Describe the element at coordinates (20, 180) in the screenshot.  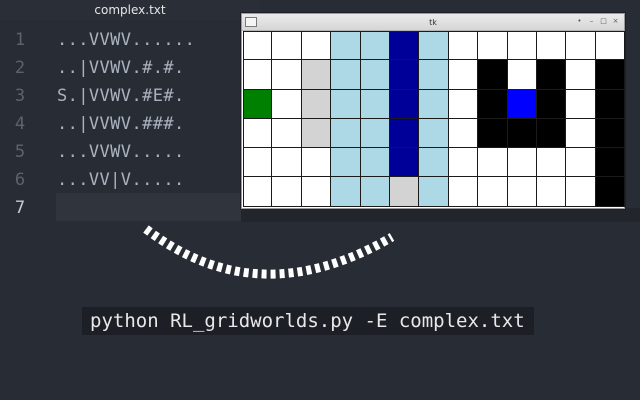
I see `line-number: 6` at that location.